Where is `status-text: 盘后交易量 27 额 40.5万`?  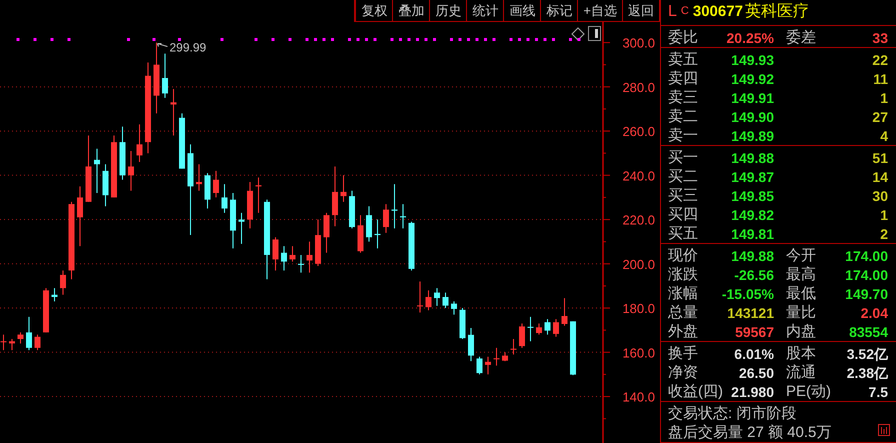
status-text: 盘后交易量 27 额 40.5万 is located at coordinates (750, 432).